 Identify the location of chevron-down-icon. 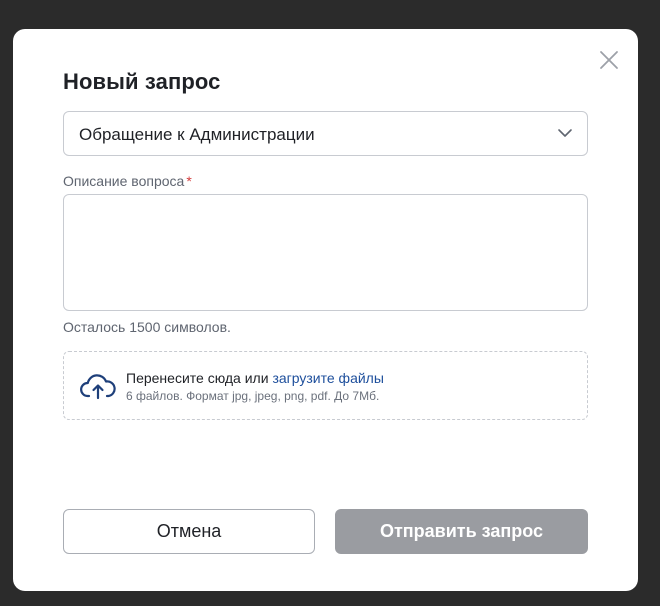
(565, 133).